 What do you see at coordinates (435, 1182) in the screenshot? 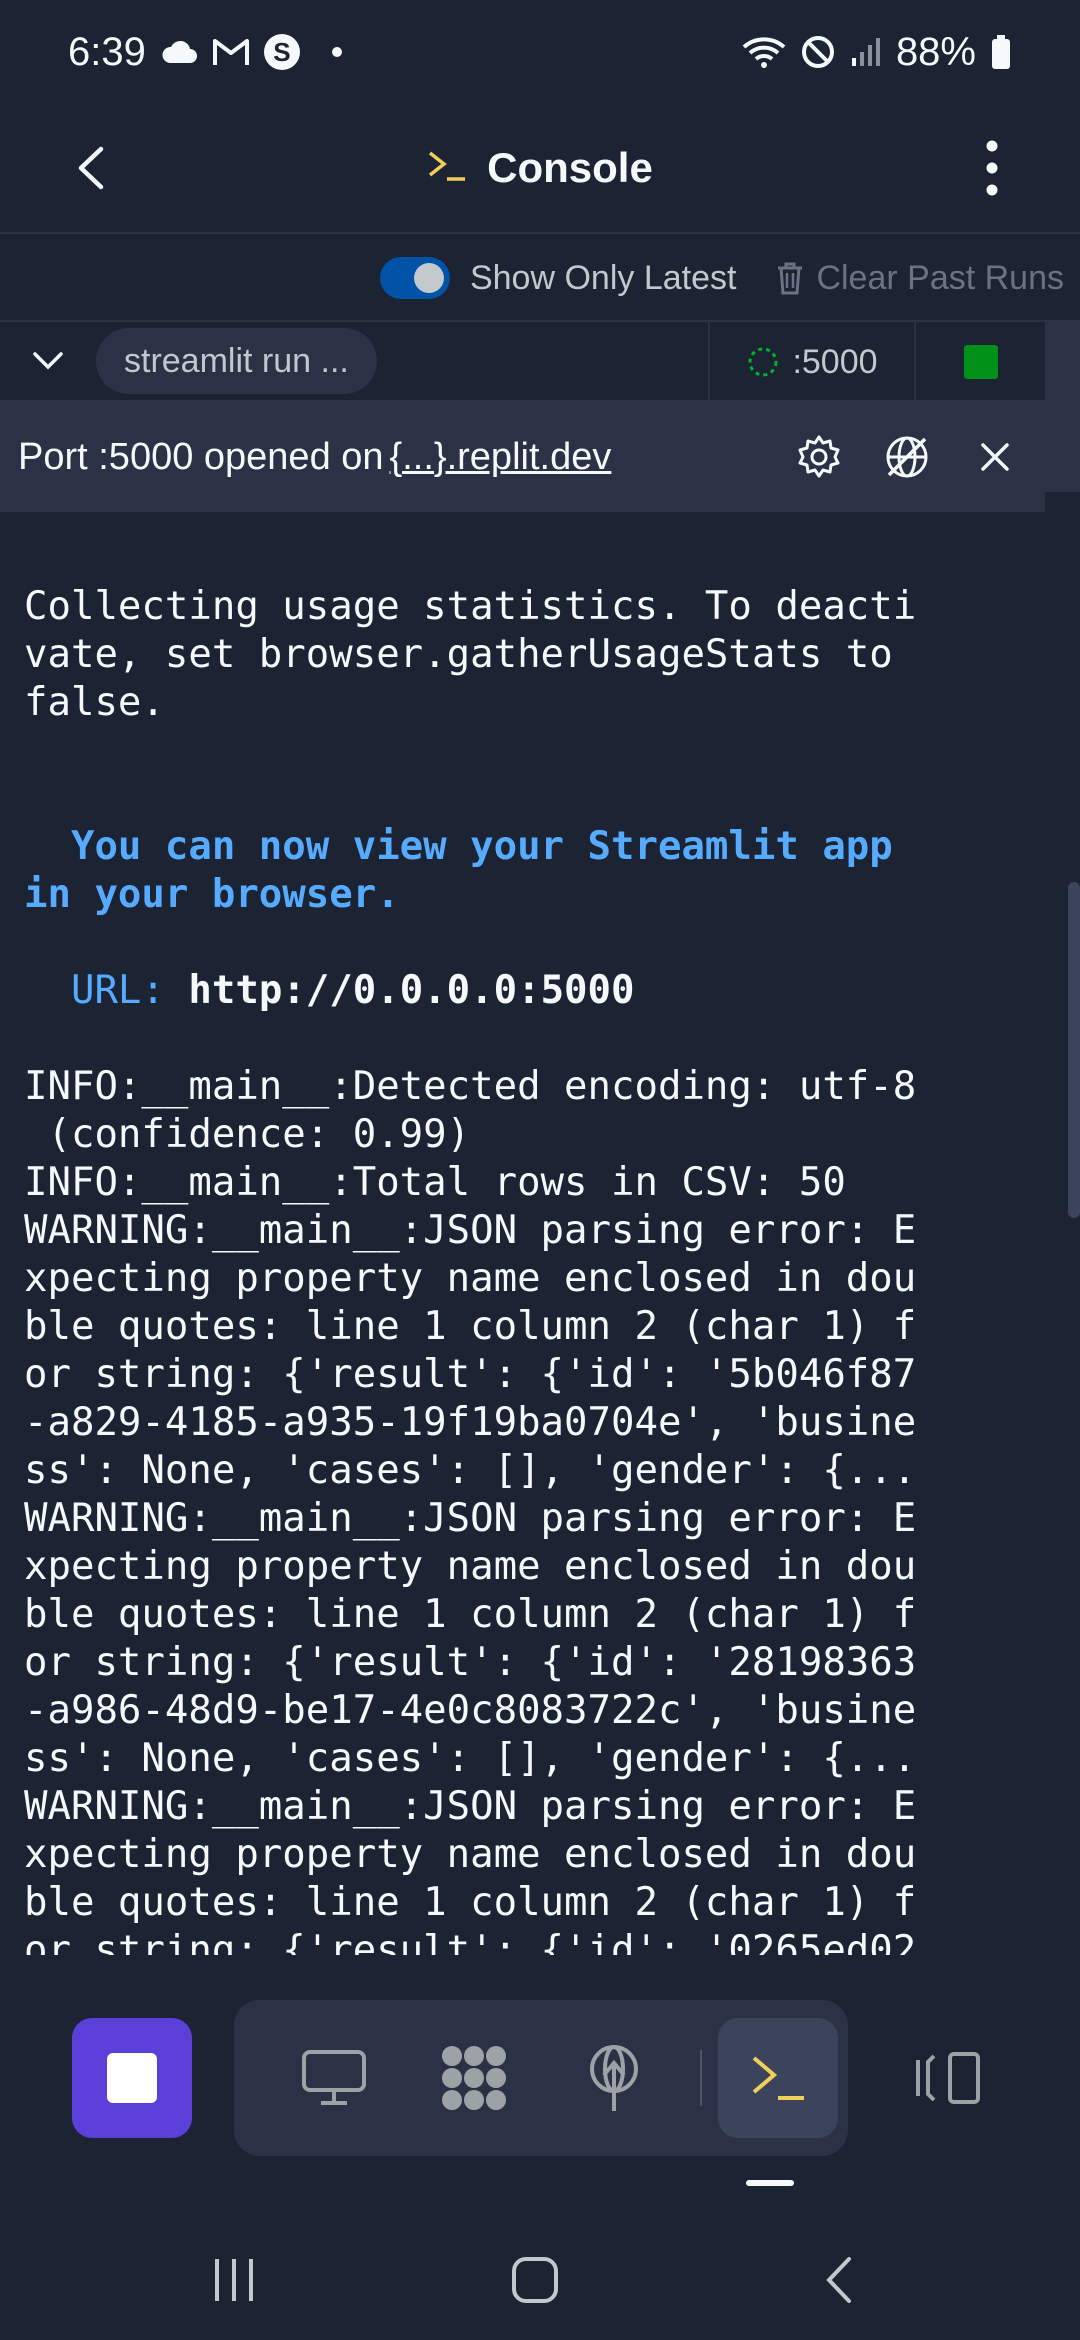
I see `console-line: INFO:__main__:Total rows in CSV: 50` at bounding box center [435, 1182].